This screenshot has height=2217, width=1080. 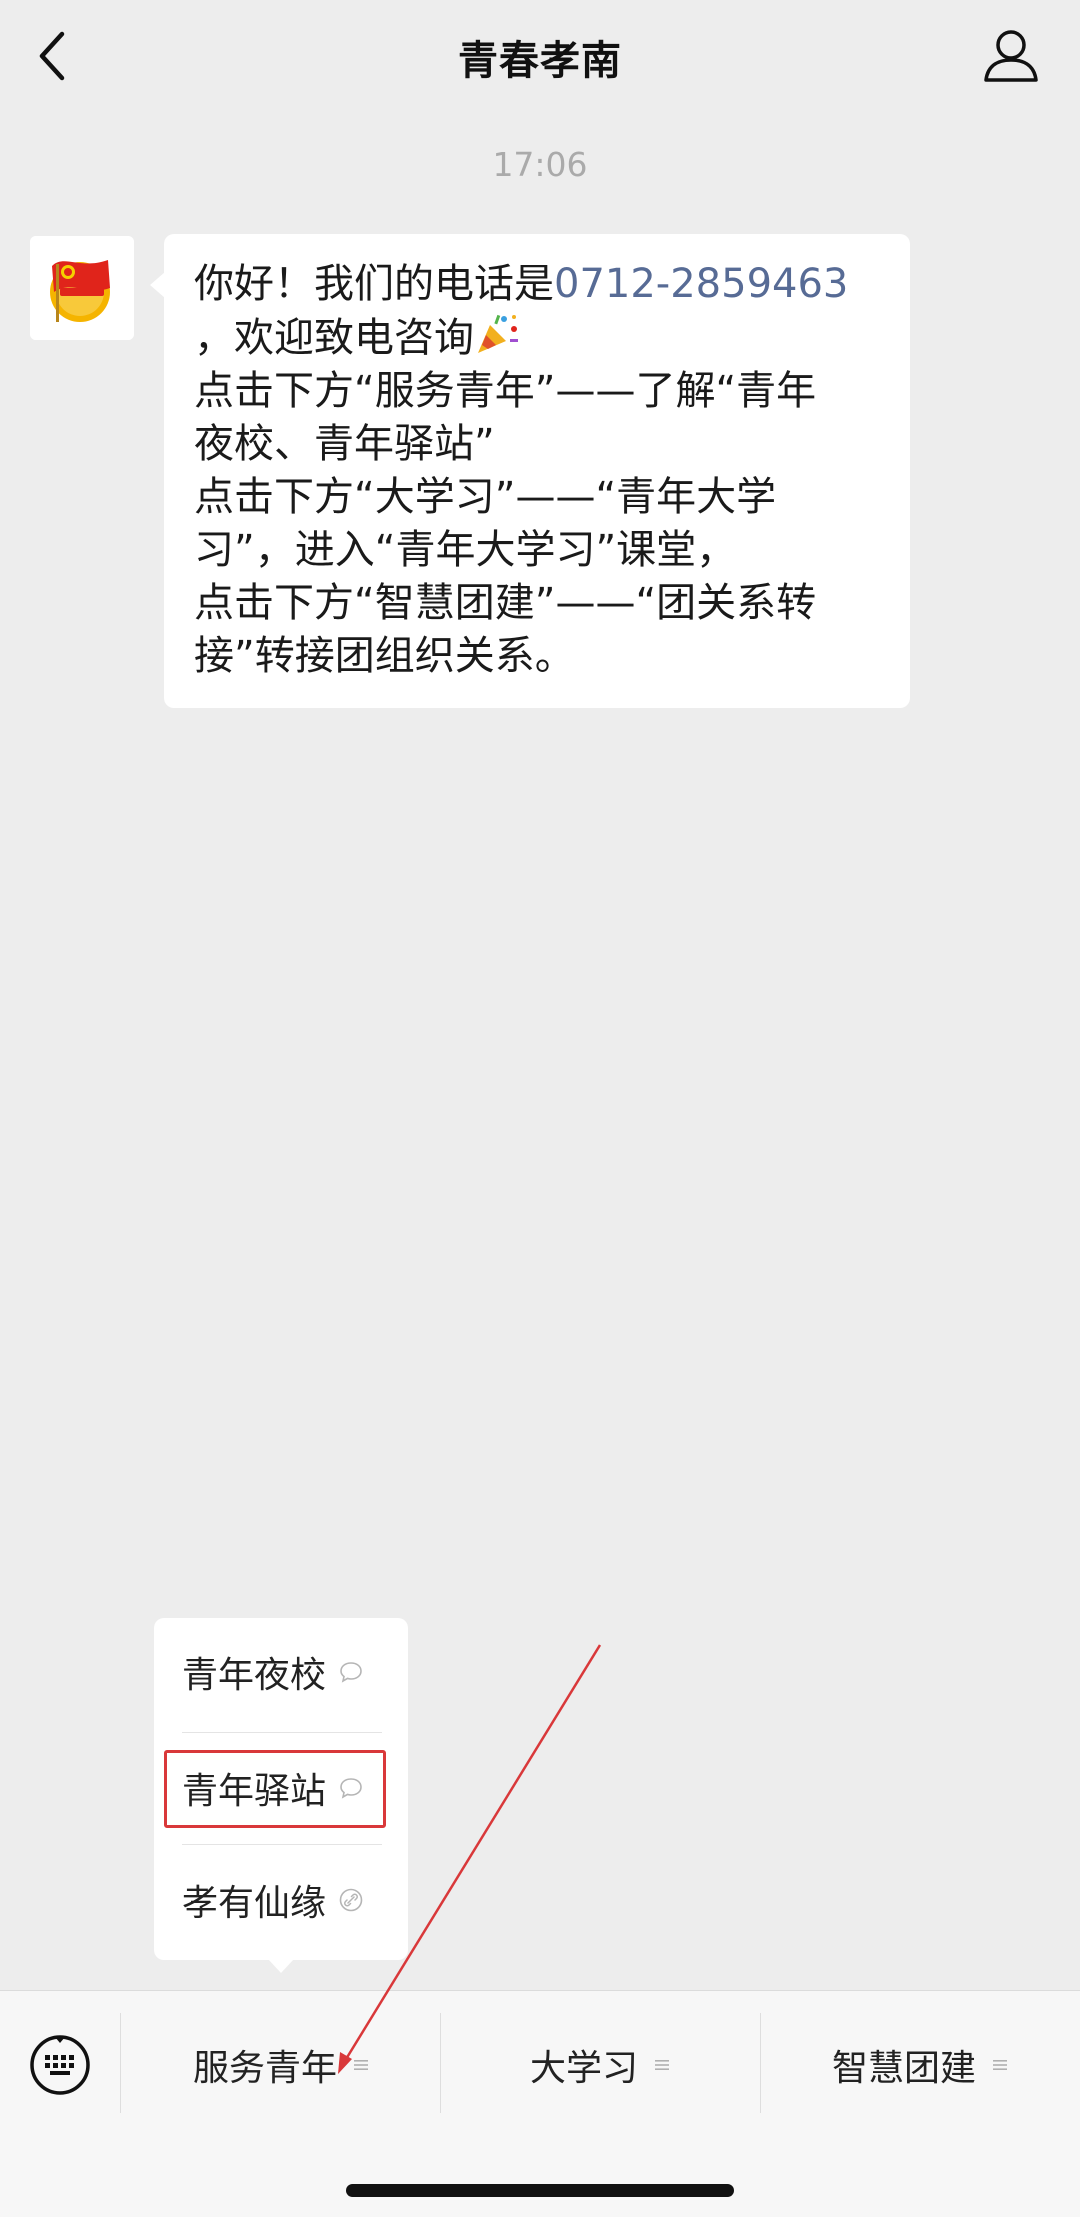 I want to click on avatar, so click(x=82, y=288).